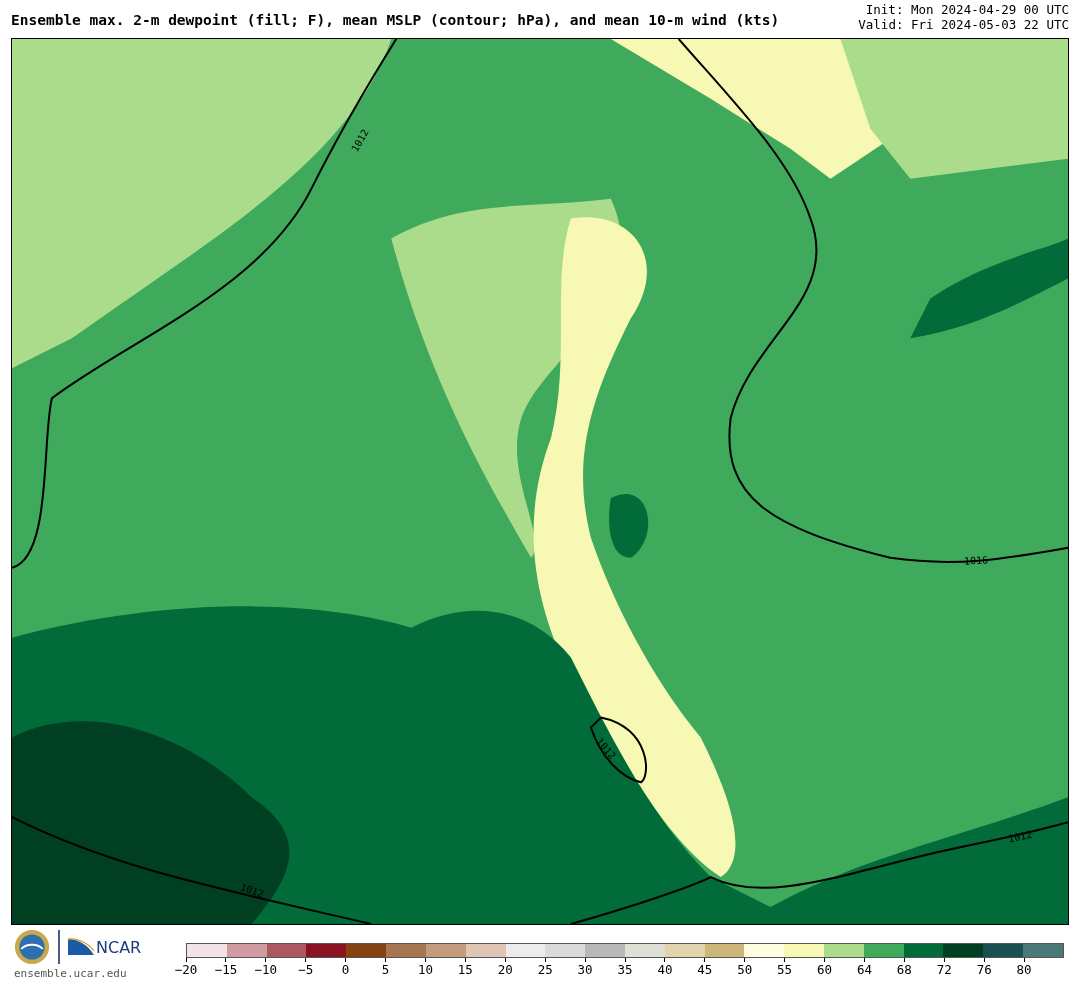 Image resolution: width=1080 pixels, height=988 pixels. Describe the element at coordinates (71, 973) in the screenshot. I see `site-url: ensemble.ucar.edu` at that location.